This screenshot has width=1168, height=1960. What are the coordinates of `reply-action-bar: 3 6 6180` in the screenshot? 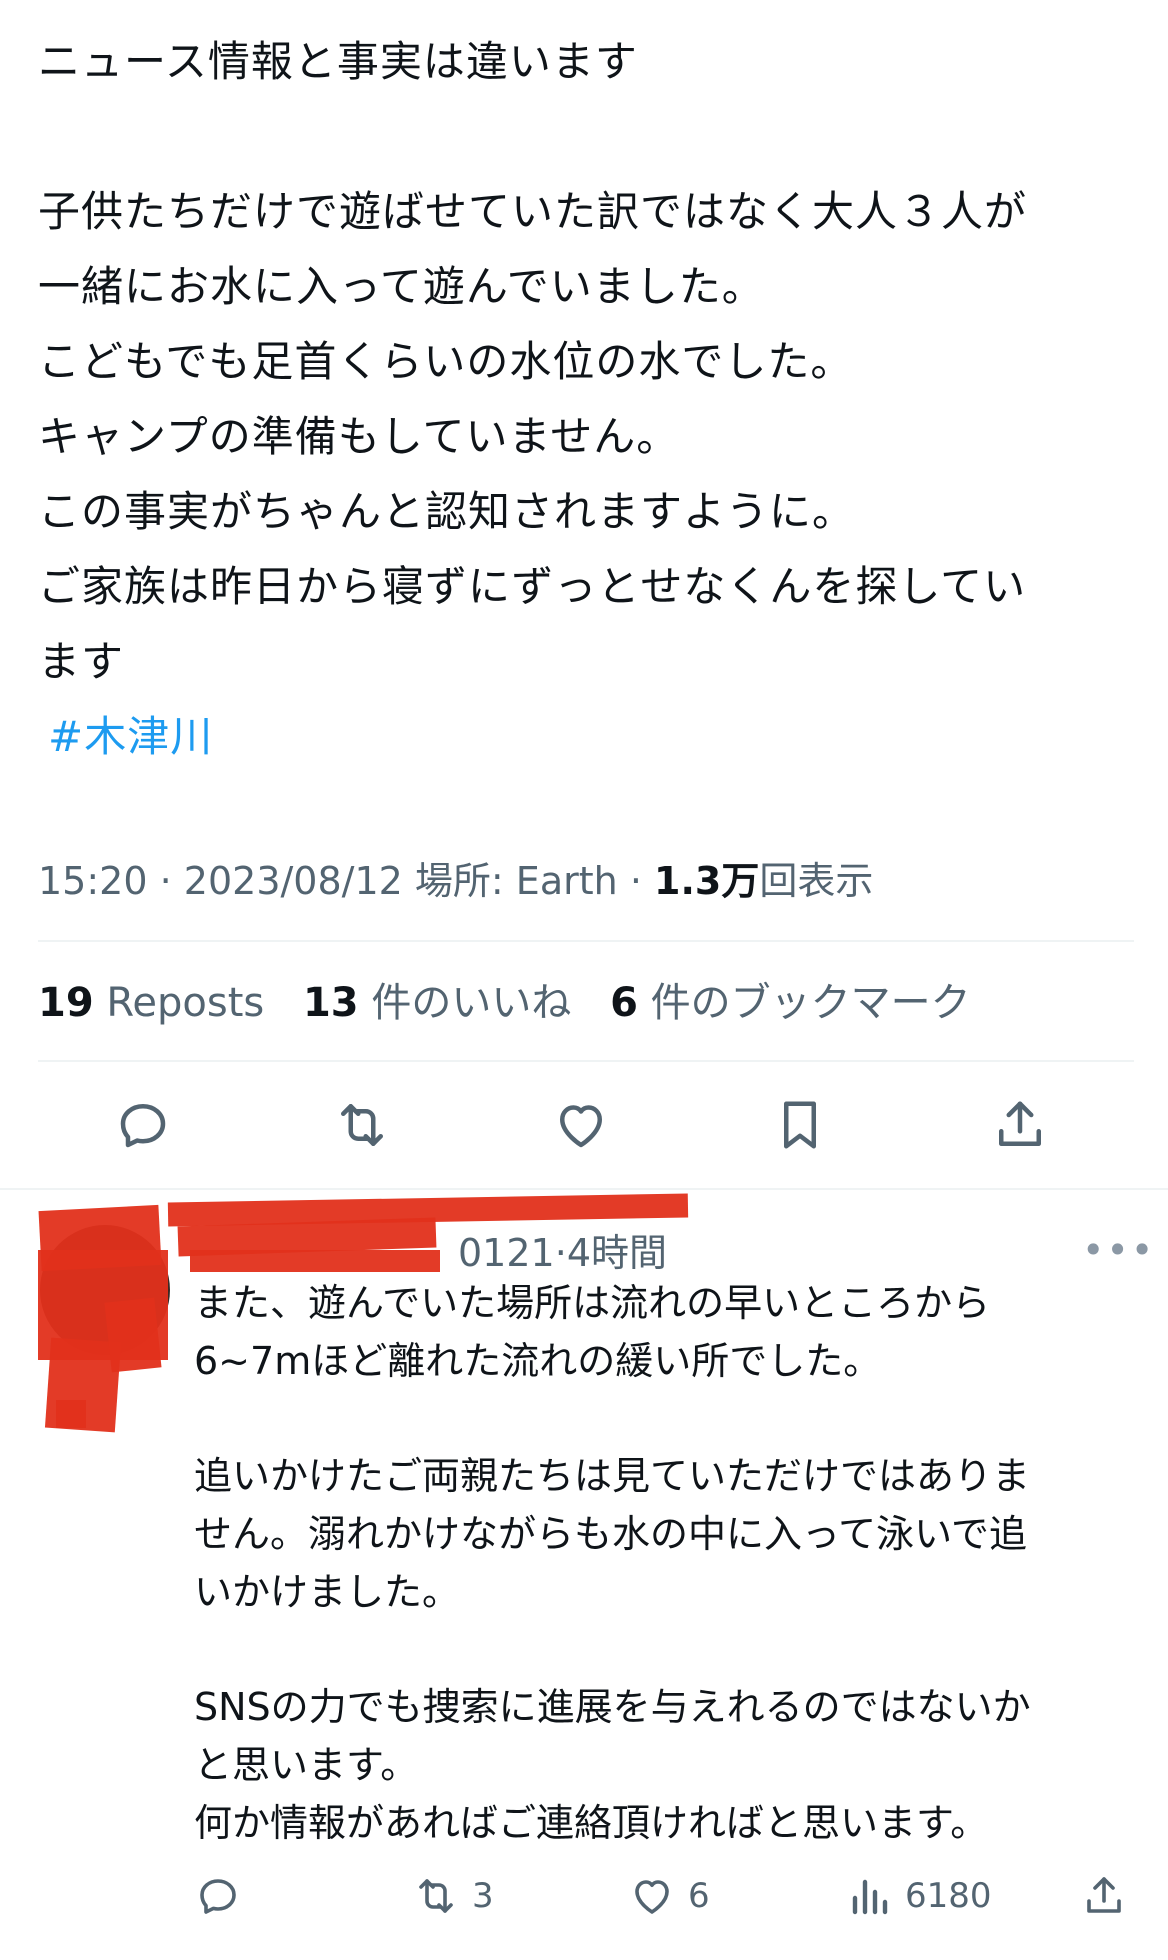 It's located at (584, 1902).